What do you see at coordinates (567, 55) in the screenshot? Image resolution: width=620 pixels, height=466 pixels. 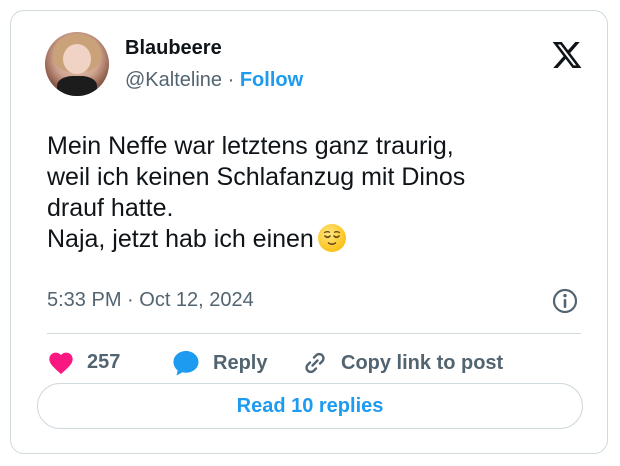 I see `x-logo-icon` at bounding box center [567, 55].